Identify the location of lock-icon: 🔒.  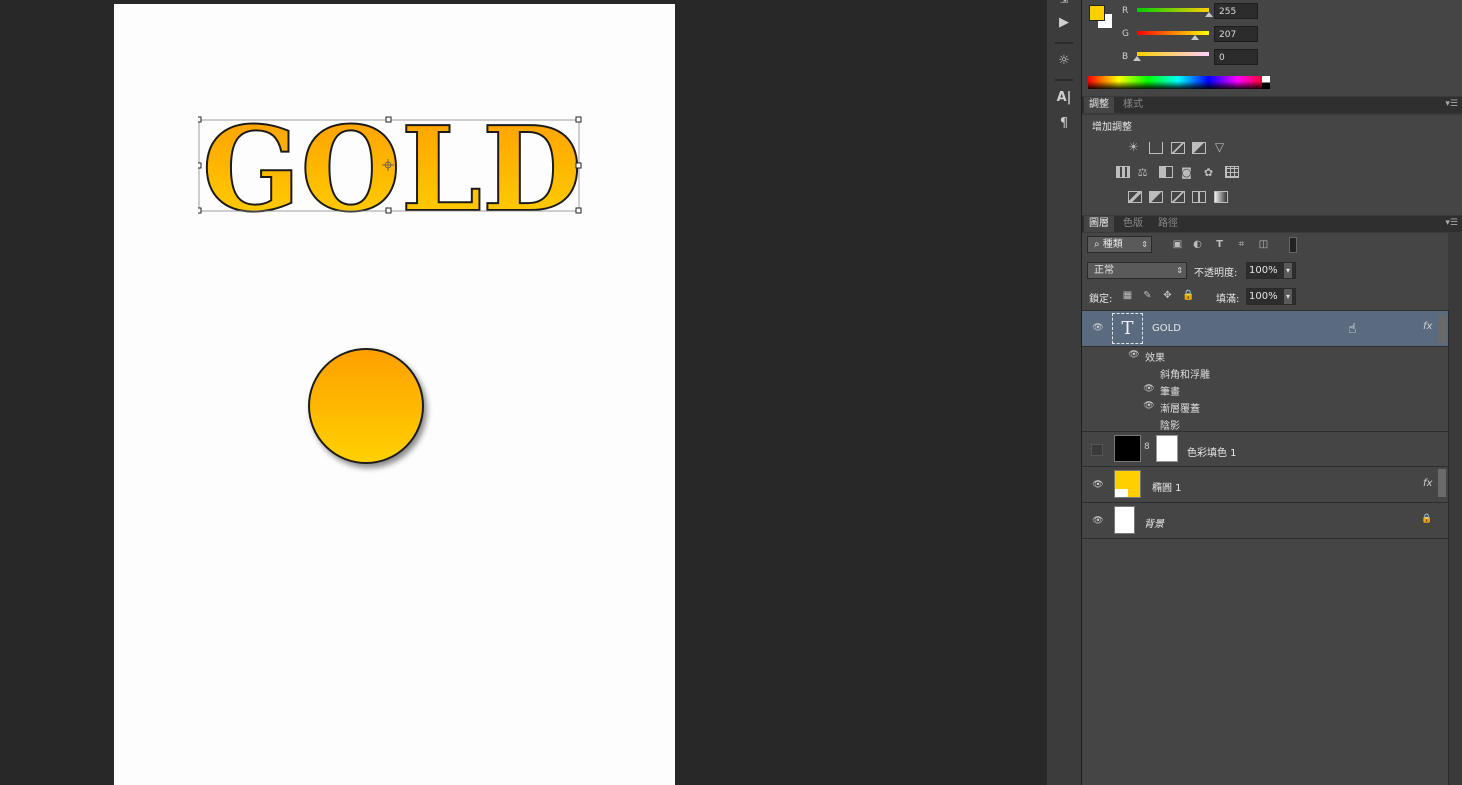
(1188, 295).